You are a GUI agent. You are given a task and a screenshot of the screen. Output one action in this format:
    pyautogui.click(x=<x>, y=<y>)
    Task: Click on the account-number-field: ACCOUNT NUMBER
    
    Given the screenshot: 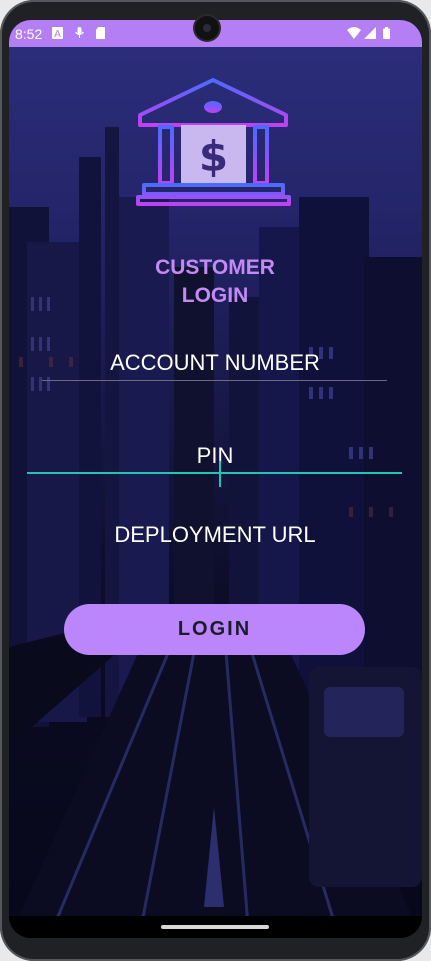 What is the action you would take?
    pyautogui.click(x=215, y=363)
    